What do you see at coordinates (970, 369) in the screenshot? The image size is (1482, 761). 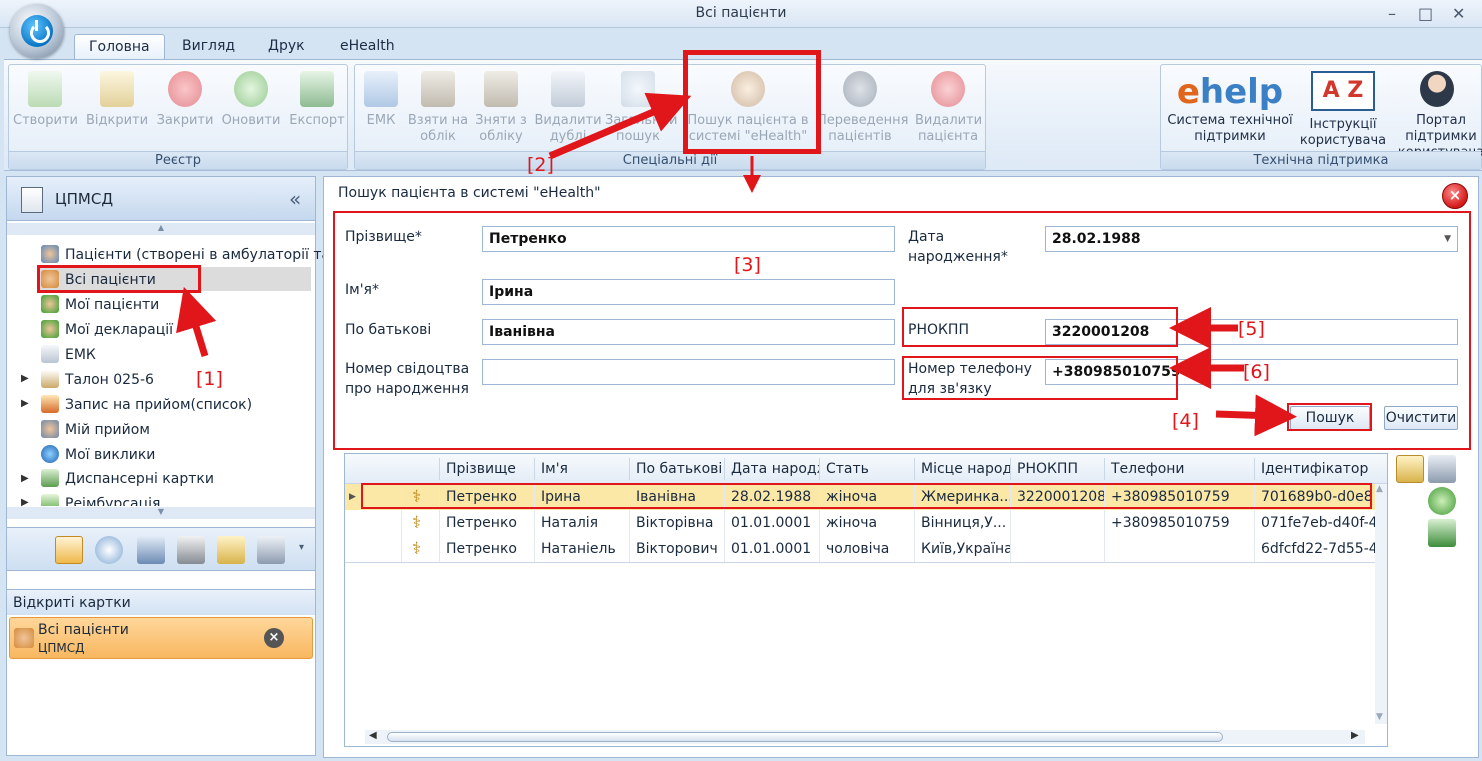 I see `phone-label-line1: Номер телефону` at bounding box center [970, 369].